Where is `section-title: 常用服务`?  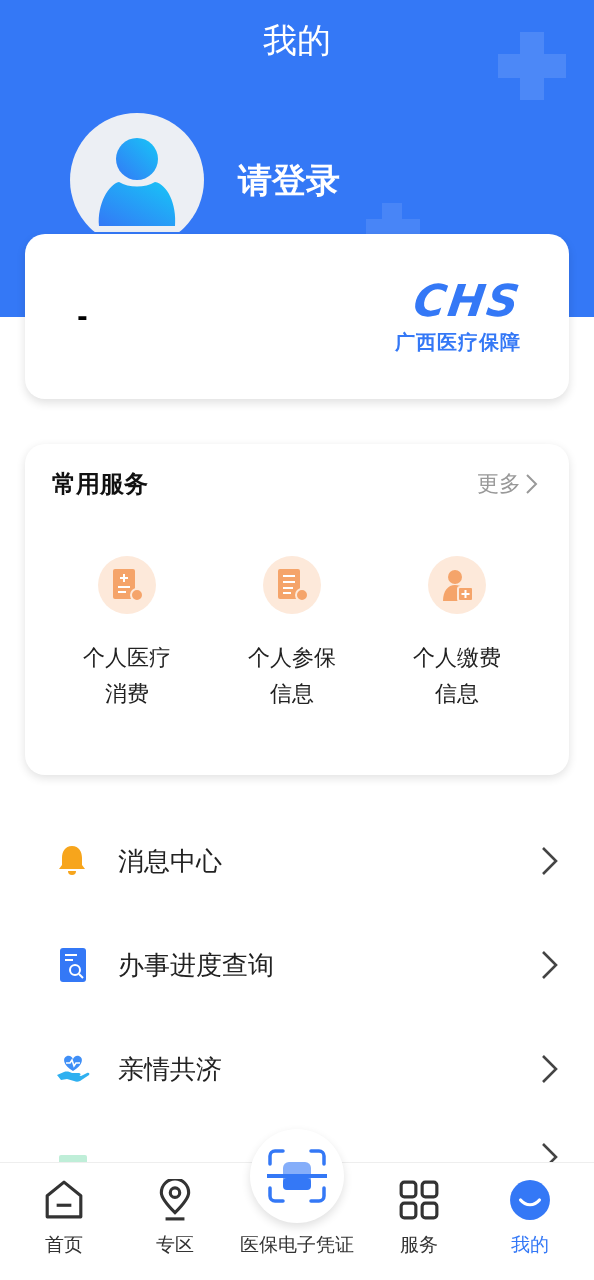
section-title: 常用服务 is located at coordinates (100, 484).